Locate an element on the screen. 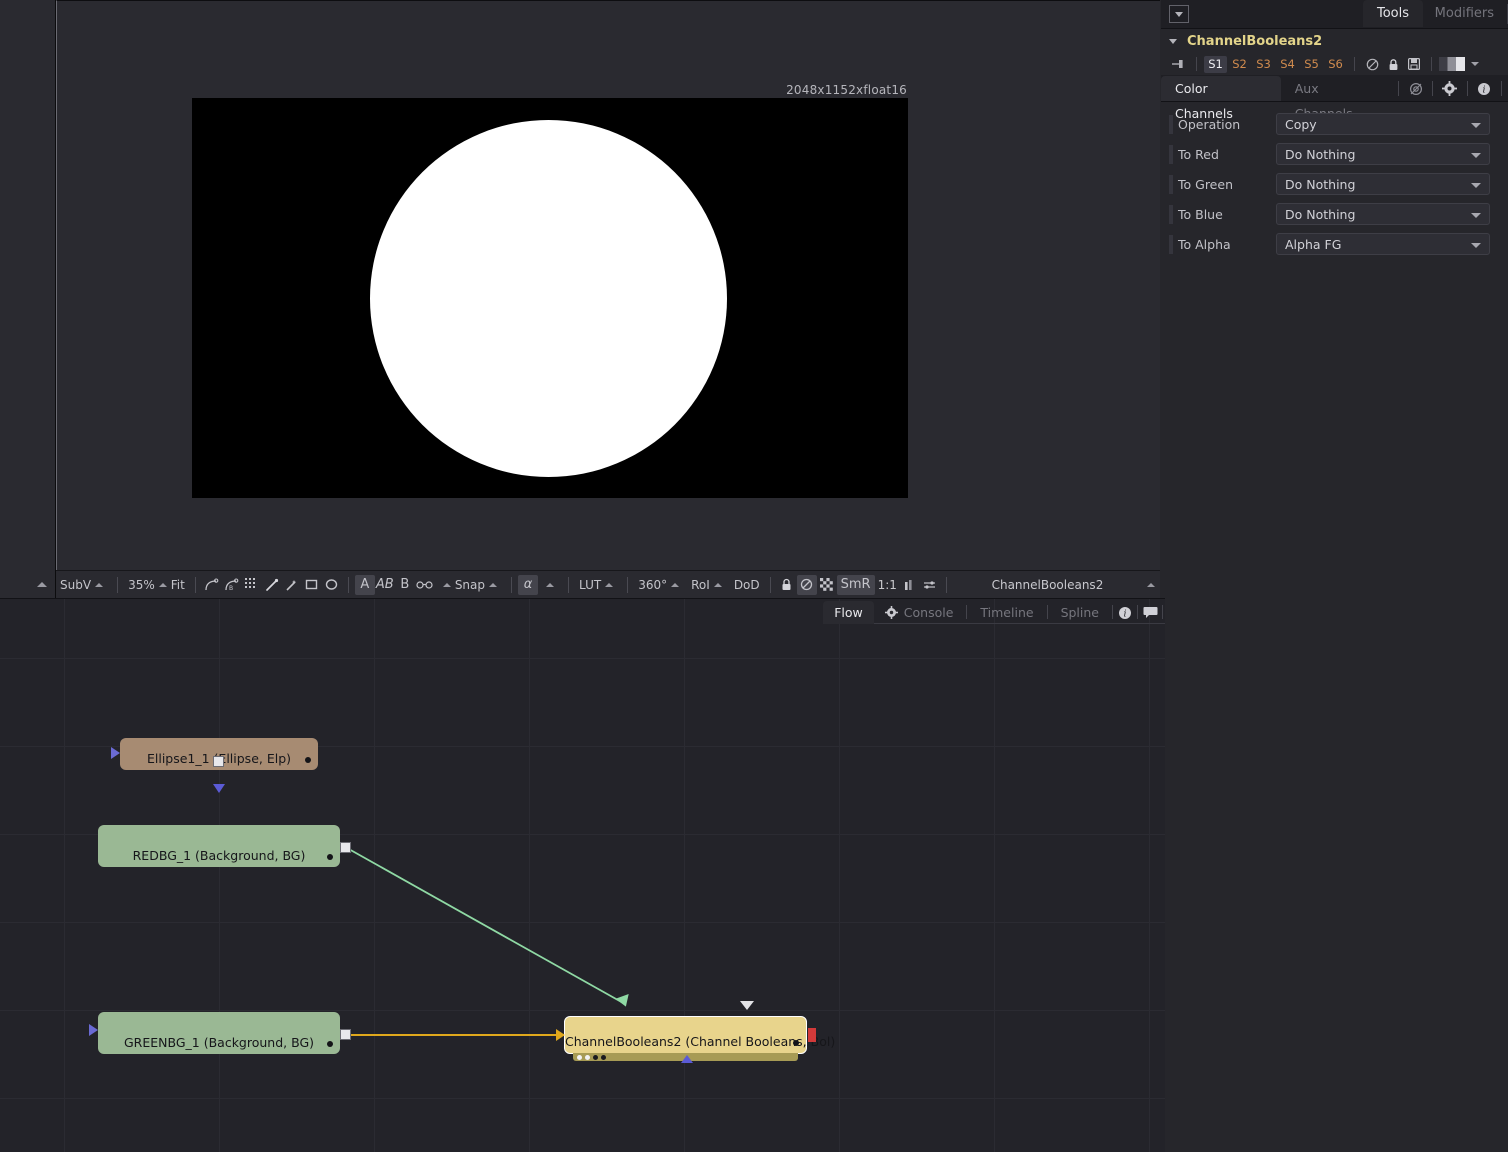 This screenshot has width=1508, height=1152. connection-handle-ellipse-out is located at coordinates (218, 761).